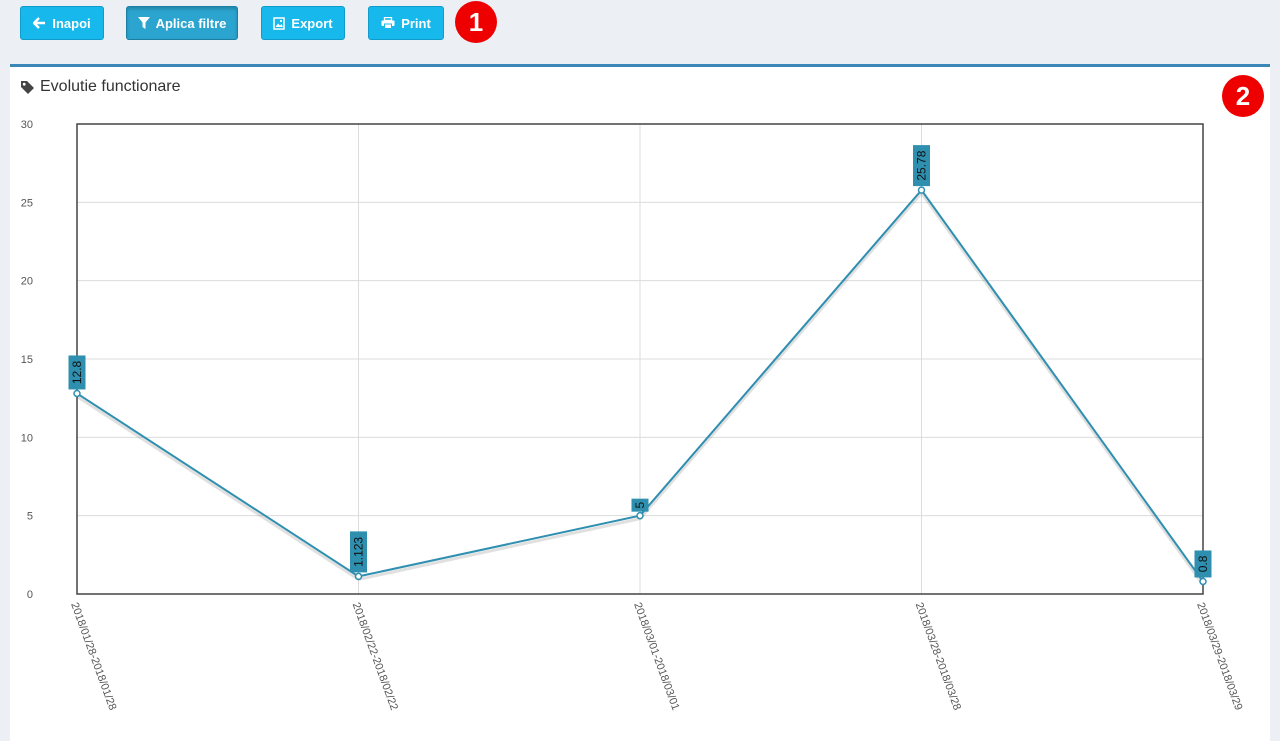  What do you see at coordinates (30, 517) in the screenshot?
I see `y-tick-label: 5` at bounding box center [30, 517].